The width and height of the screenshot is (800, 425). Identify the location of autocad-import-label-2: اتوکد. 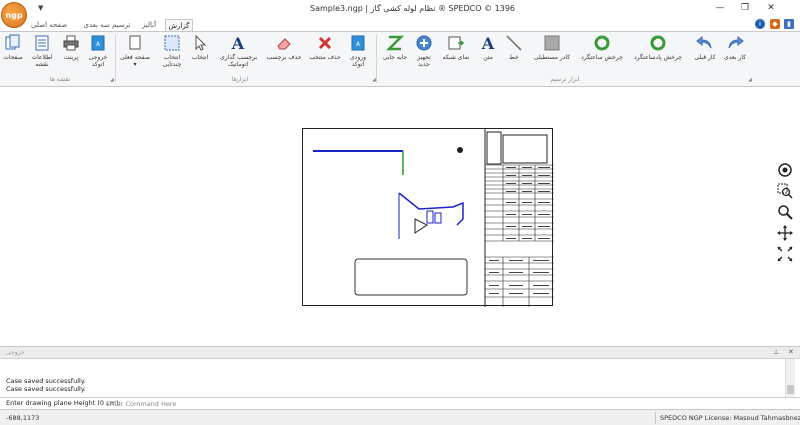
(358, 64).